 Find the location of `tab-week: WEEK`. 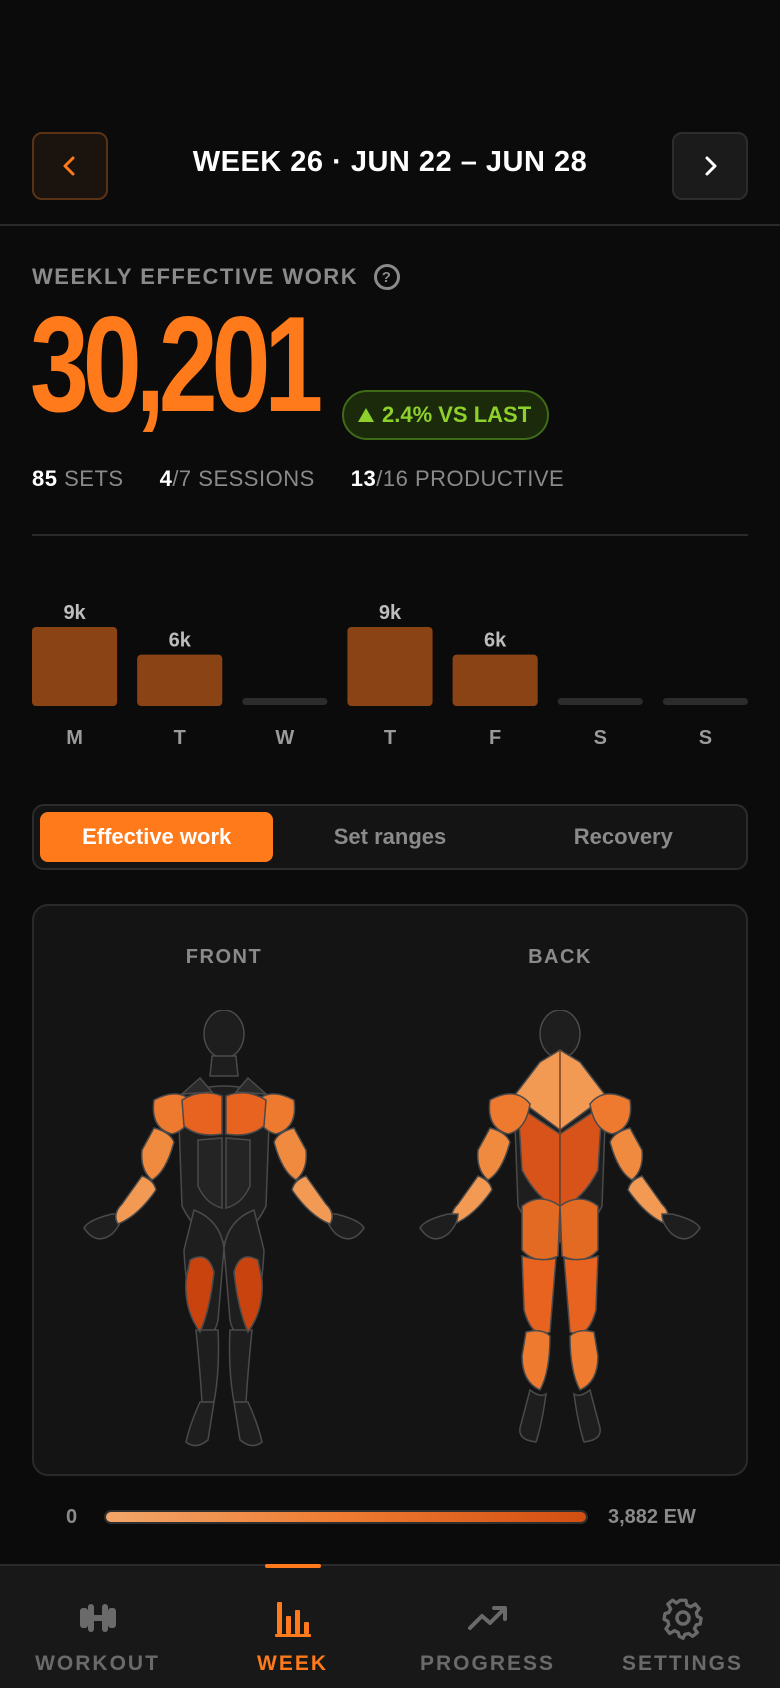

tab-week: WEEK is located at coordinates (292, 1626).